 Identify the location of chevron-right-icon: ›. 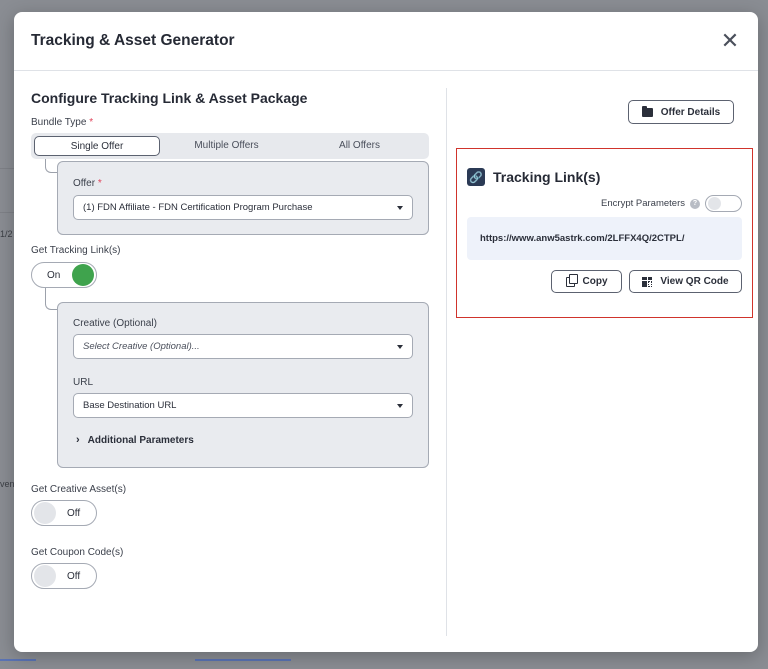
(78, 440).